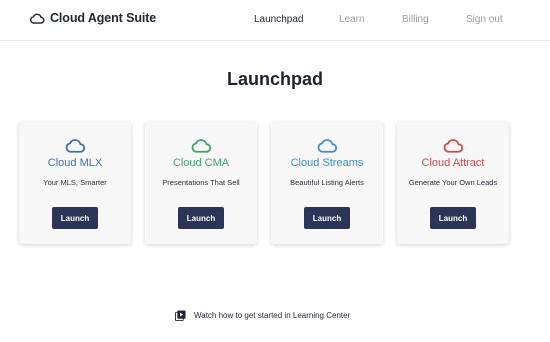 This screenshot has width=550, height=342. Describe the element at coordinates (103, 18) in the screenshot. I see `brand-name: Cloud Agent Suite` at that location.